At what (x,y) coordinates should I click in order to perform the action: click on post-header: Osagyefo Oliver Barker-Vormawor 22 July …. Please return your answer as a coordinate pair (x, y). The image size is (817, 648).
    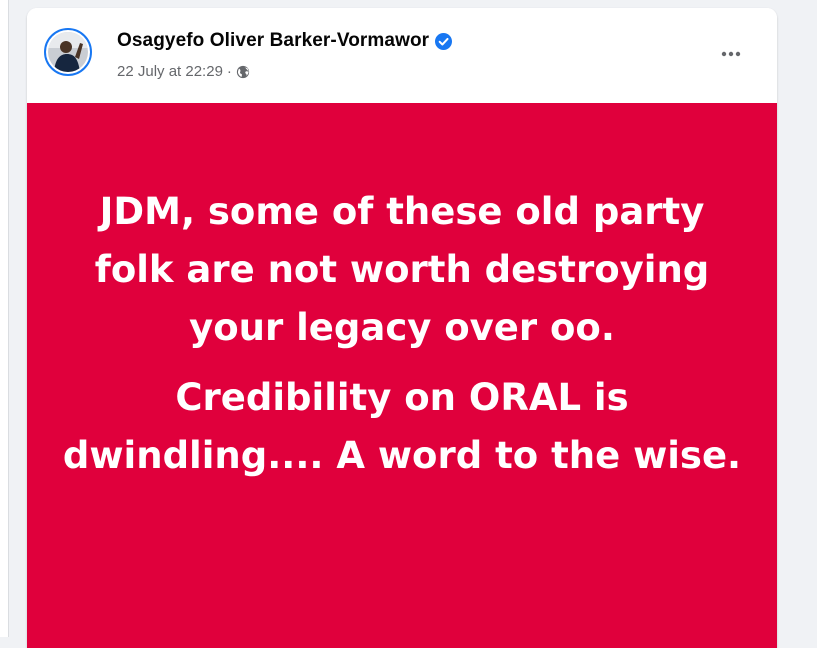
    Looking at the image, I should click on (402, 55).